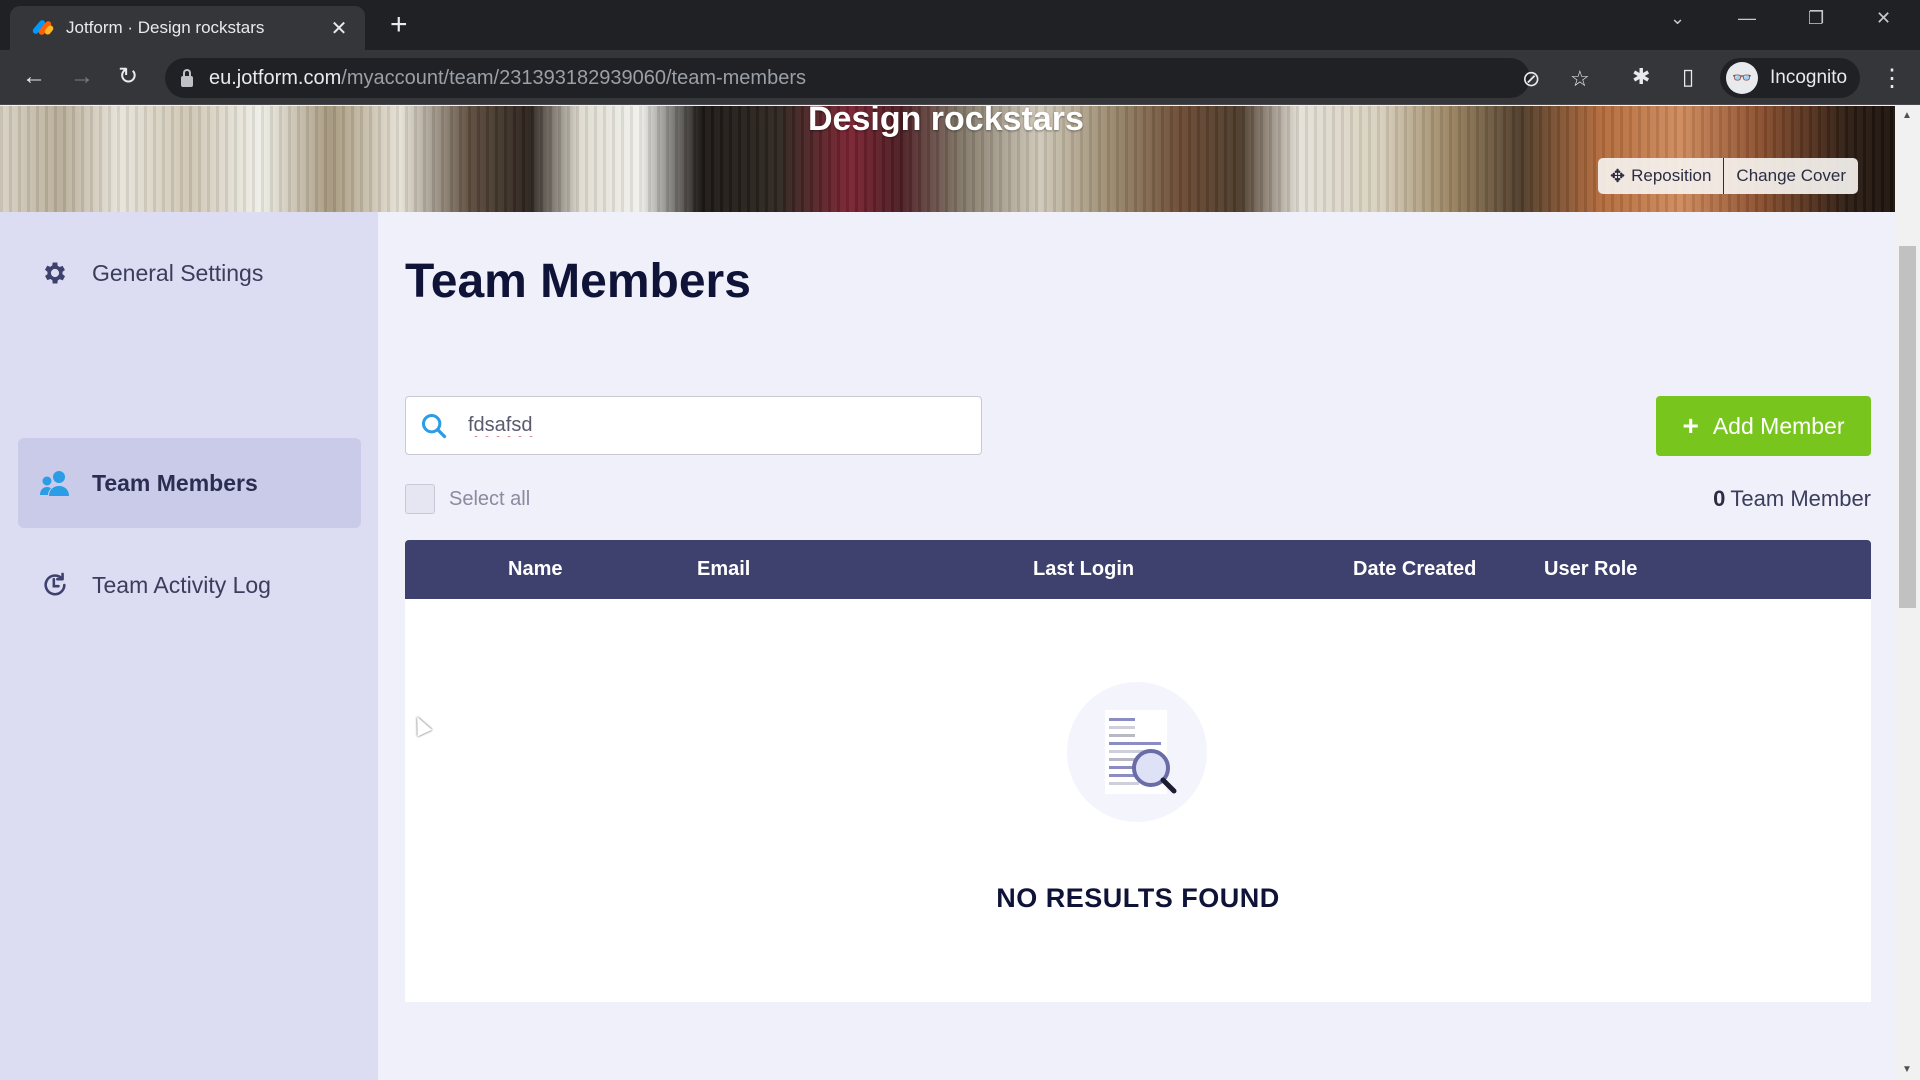 The height and width of the screenshot is (1080, 1920). What do you see at coordinates (1690, 425) in the screenshot?
I see `plus-icon: +` at bounding box center [1690, 425].